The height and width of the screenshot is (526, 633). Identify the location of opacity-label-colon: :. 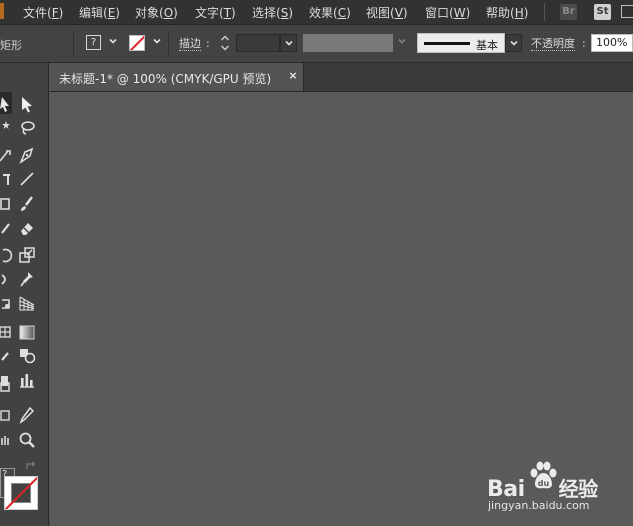
(584, 43).